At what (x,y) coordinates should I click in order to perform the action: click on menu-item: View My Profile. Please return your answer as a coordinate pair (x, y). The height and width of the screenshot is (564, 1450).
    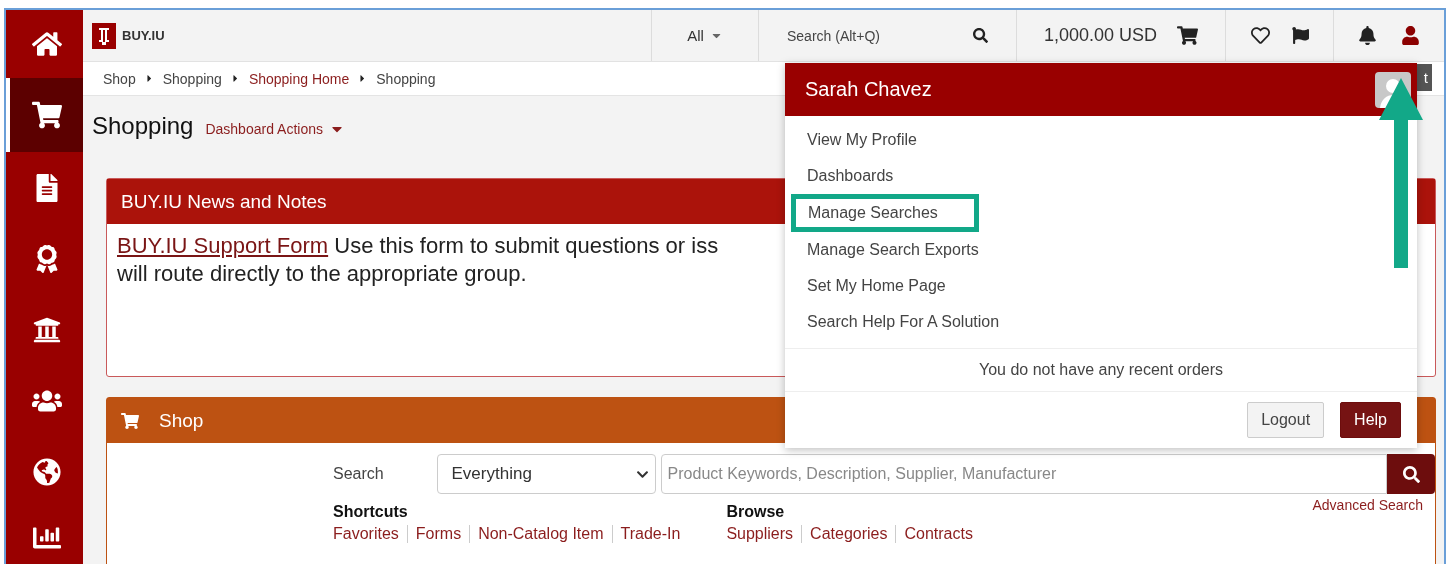
    Looking at the image, I should click on (862, 140).